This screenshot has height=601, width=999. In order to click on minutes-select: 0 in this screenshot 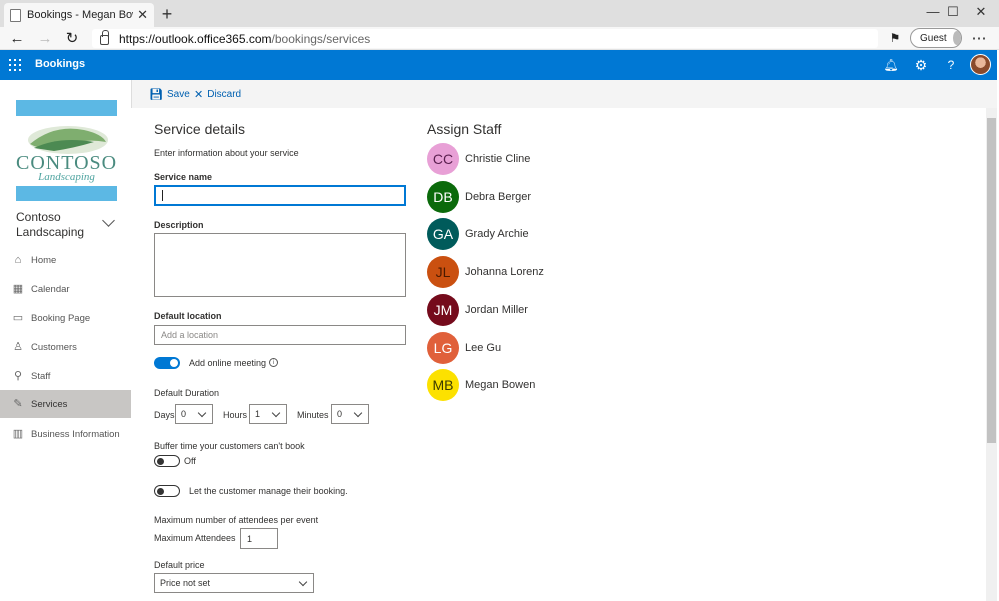, I will do `click(350, 414)`.